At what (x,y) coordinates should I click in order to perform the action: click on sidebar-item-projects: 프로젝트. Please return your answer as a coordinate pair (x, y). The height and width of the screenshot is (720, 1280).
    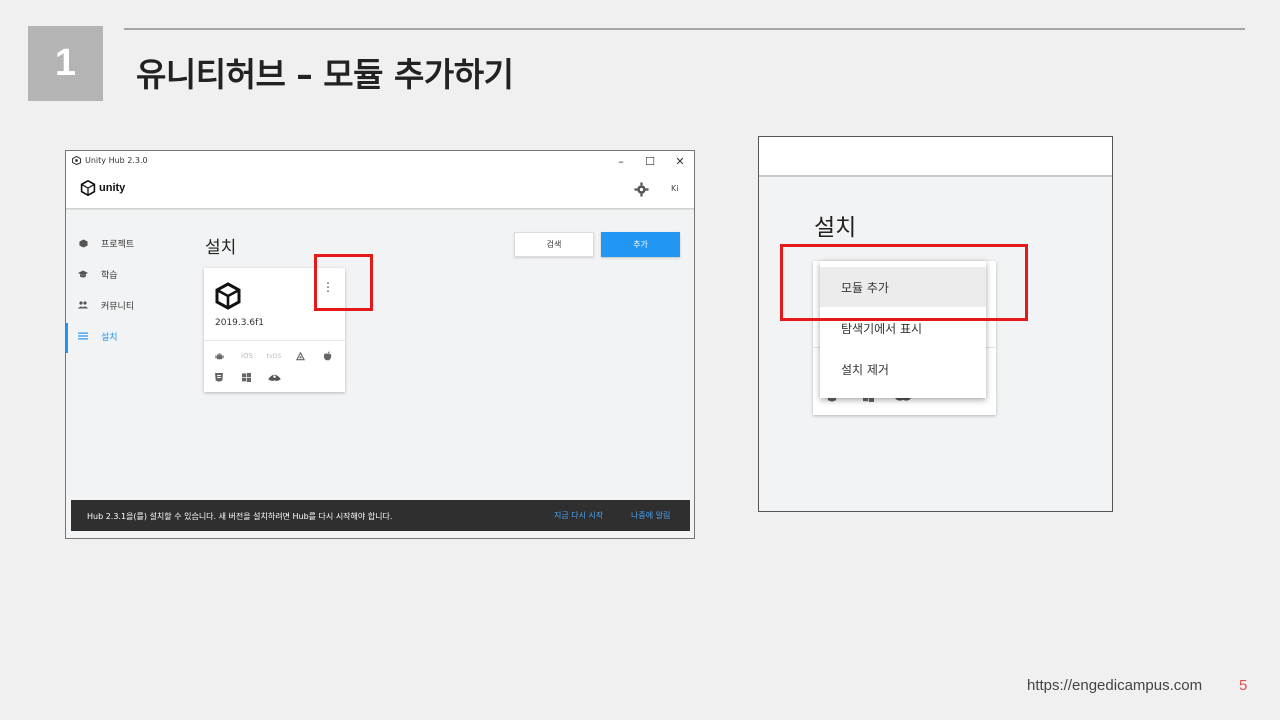
    Looking at the image, I should click on (130, 243).